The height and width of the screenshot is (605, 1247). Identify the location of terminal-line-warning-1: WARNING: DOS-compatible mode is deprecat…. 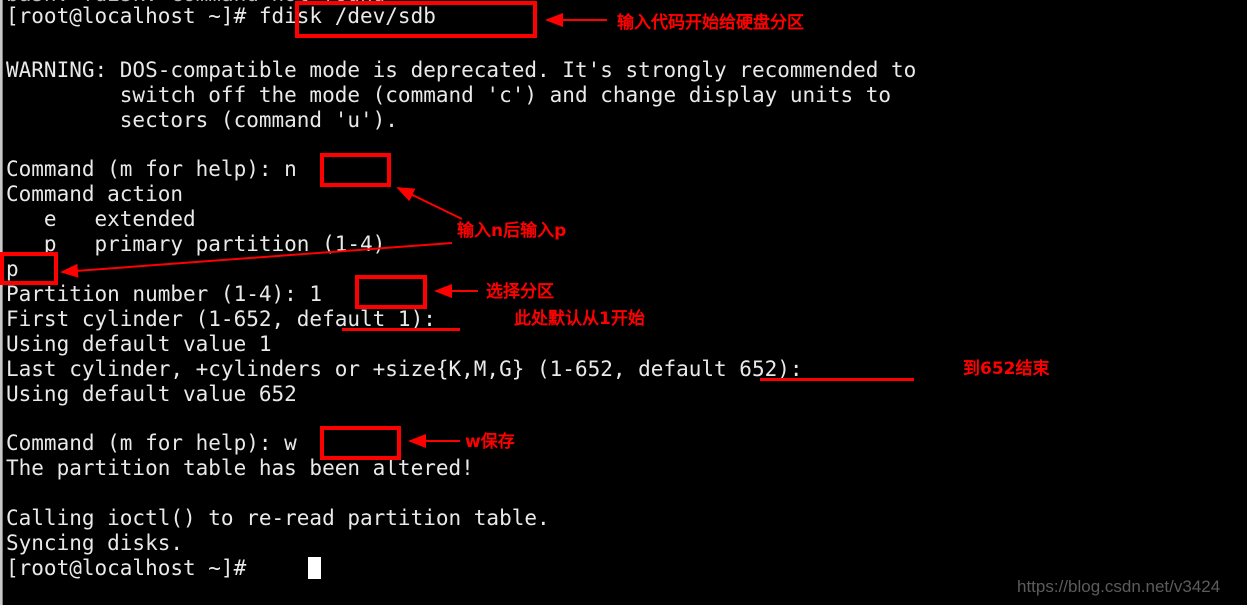
(461, 70).